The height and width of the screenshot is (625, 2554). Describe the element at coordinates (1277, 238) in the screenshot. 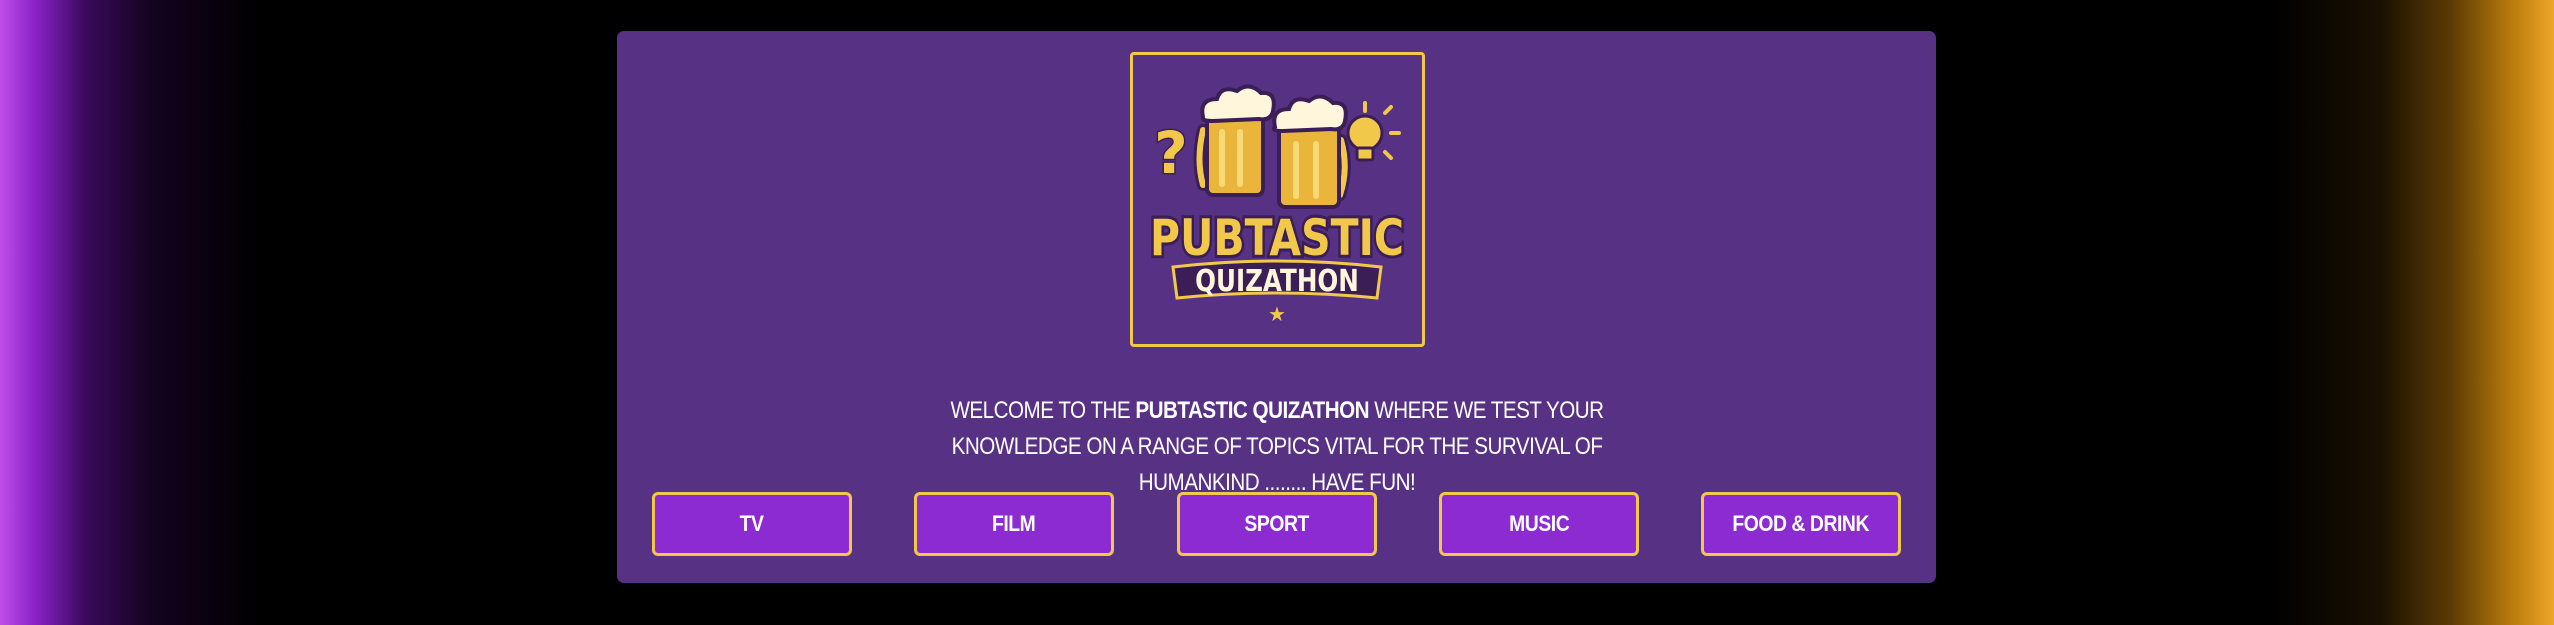

I see `logo-title: PUBTASTIC` at that location.